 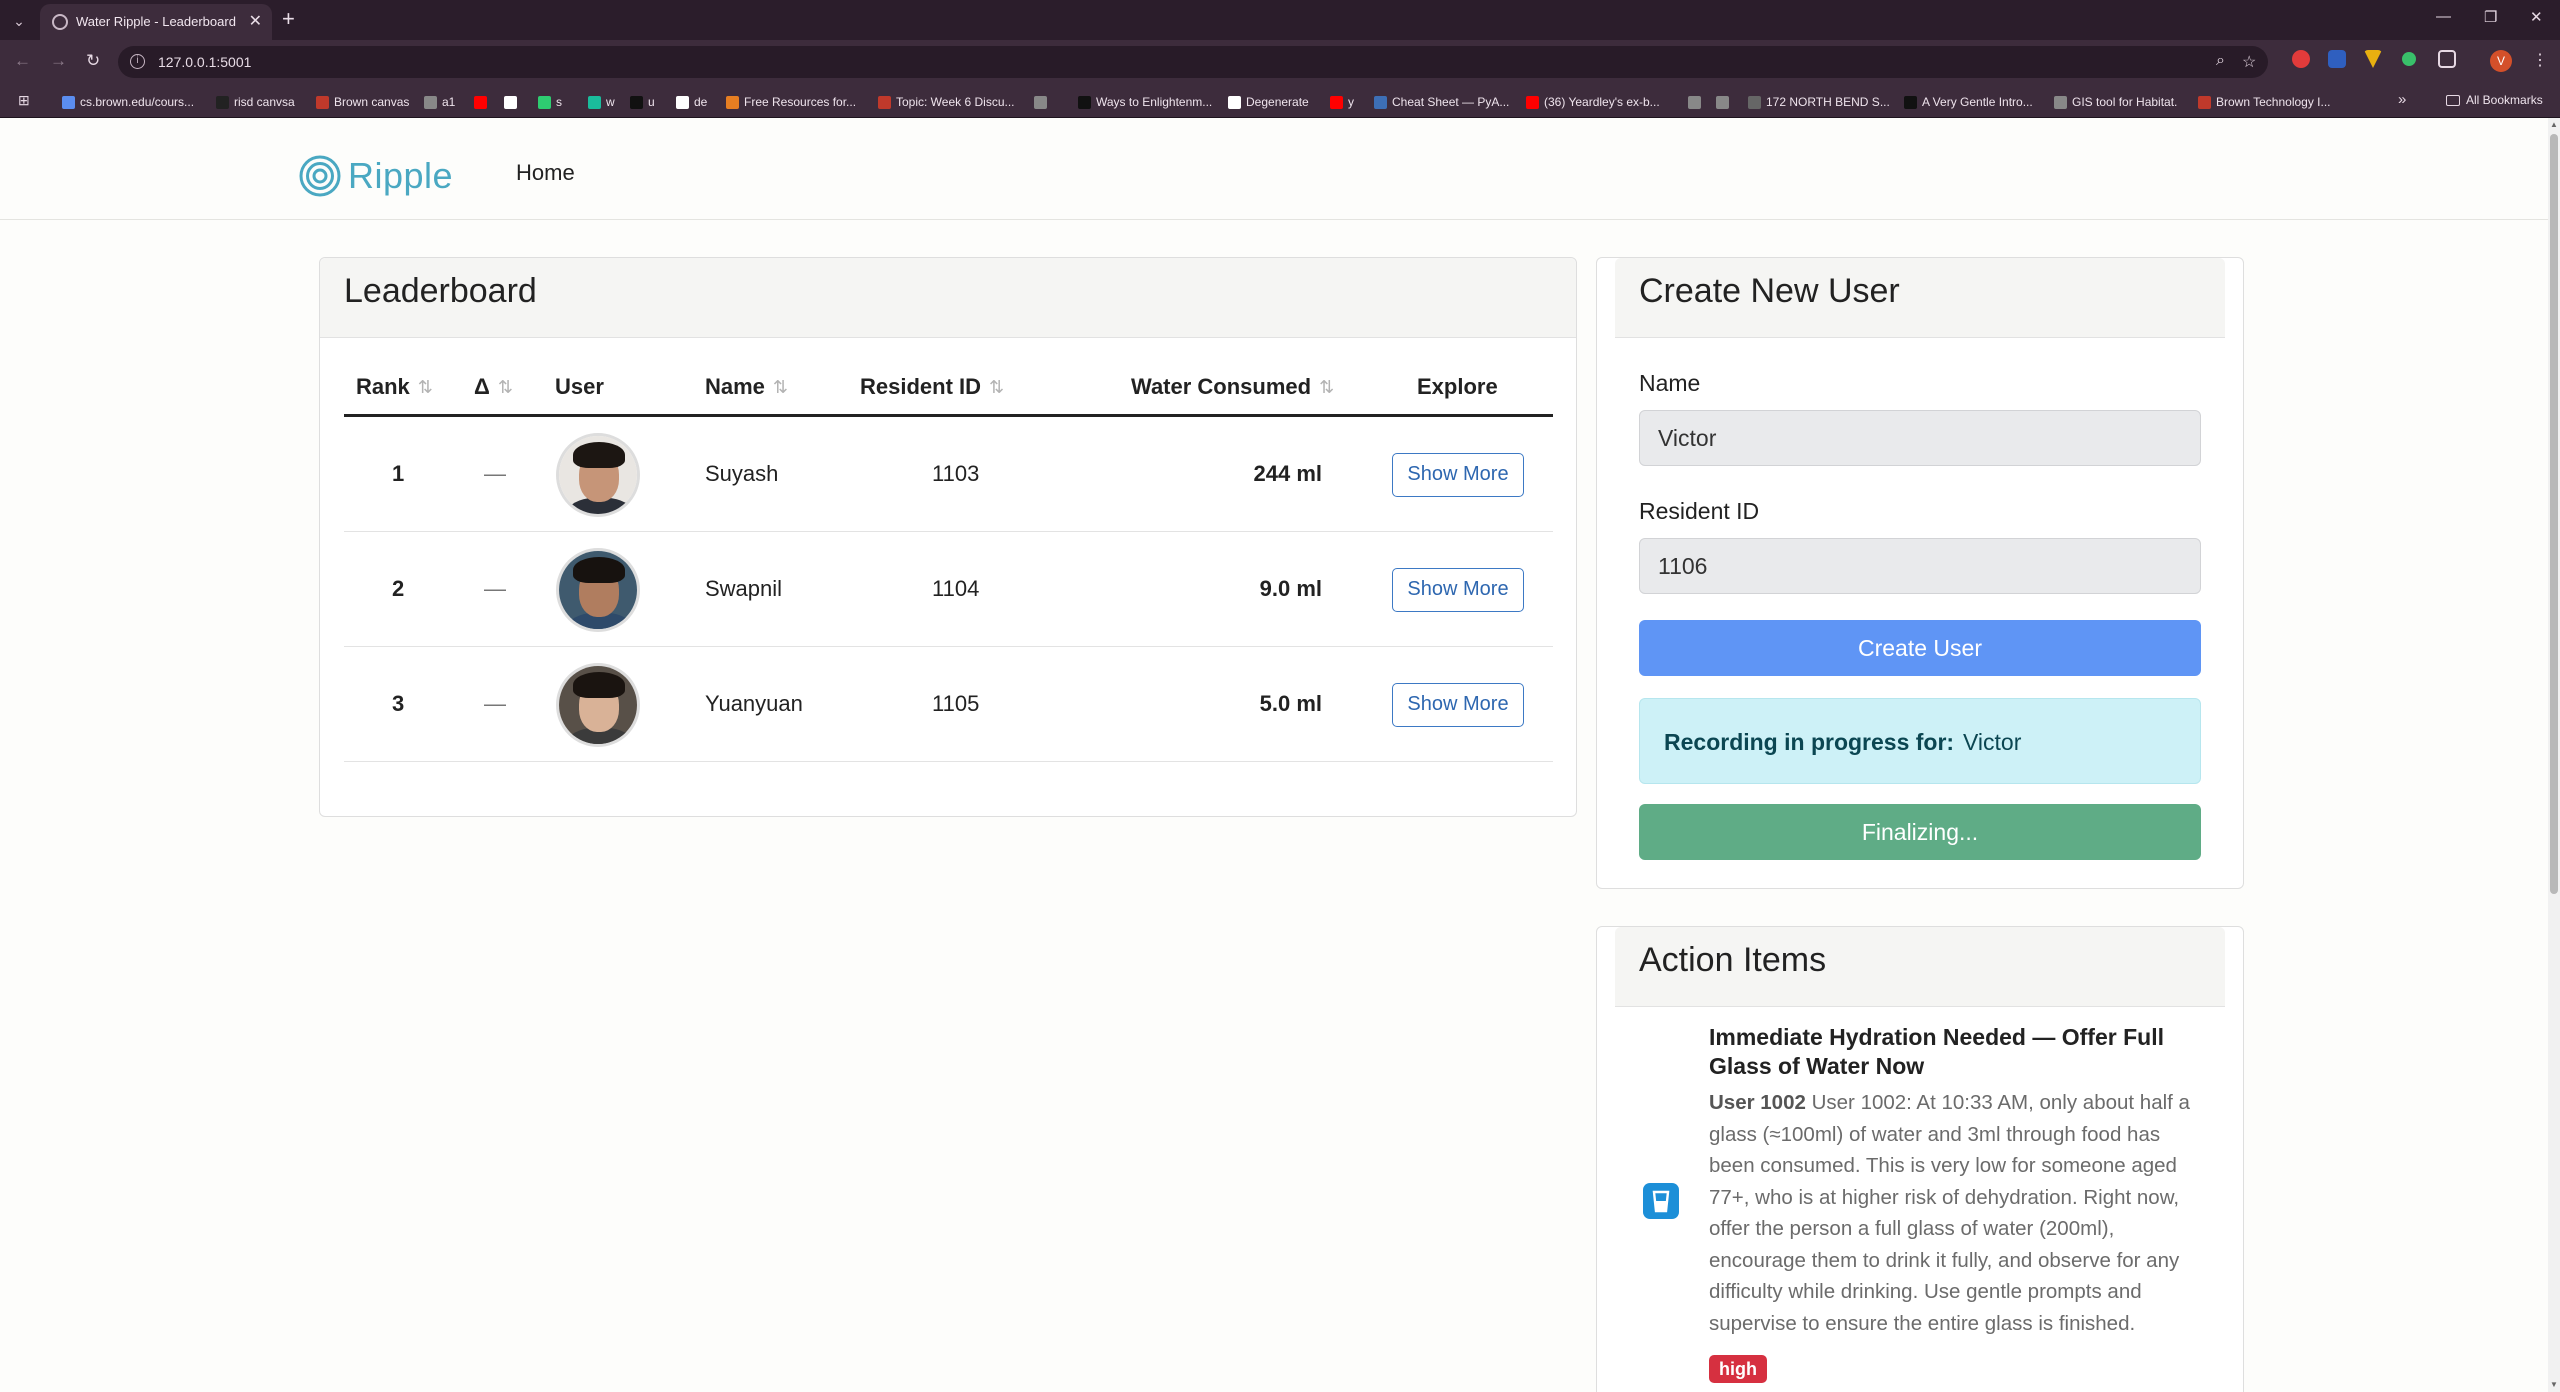 I want to click on create-user-button: Create User, so click(x=1920, y=648).